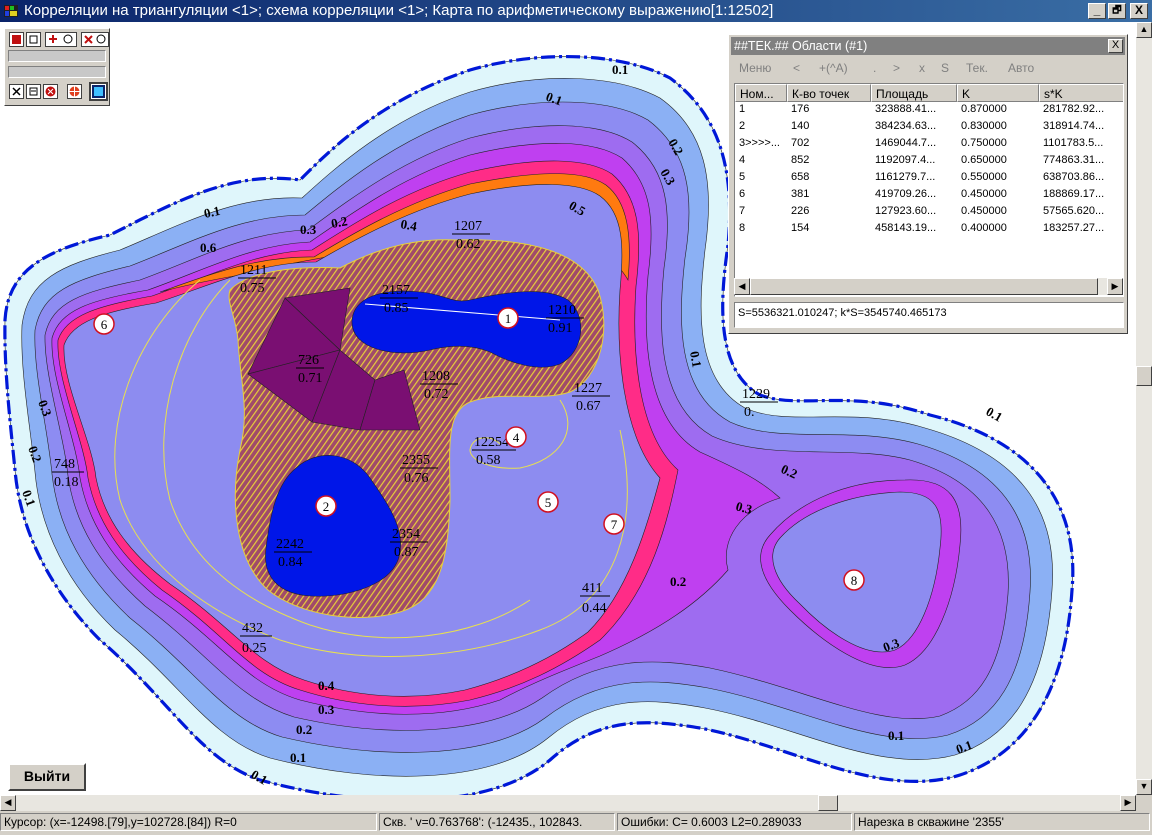  Describe the element at coordinates (47, 777) in the screenshot. I see `exit-button: Выйти` at that location.